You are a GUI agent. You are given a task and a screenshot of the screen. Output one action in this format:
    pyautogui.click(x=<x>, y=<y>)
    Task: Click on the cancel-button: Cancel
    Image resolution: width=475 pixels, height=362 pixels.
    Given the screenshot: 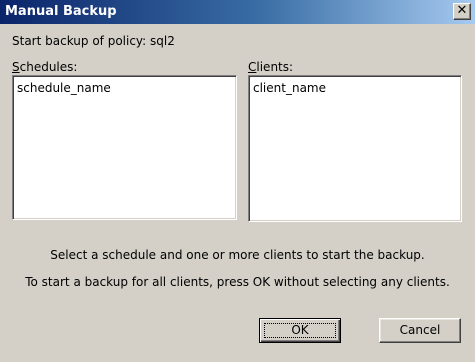 What is the action you would take?
    pyautogui.click(x=420, y=330)
    